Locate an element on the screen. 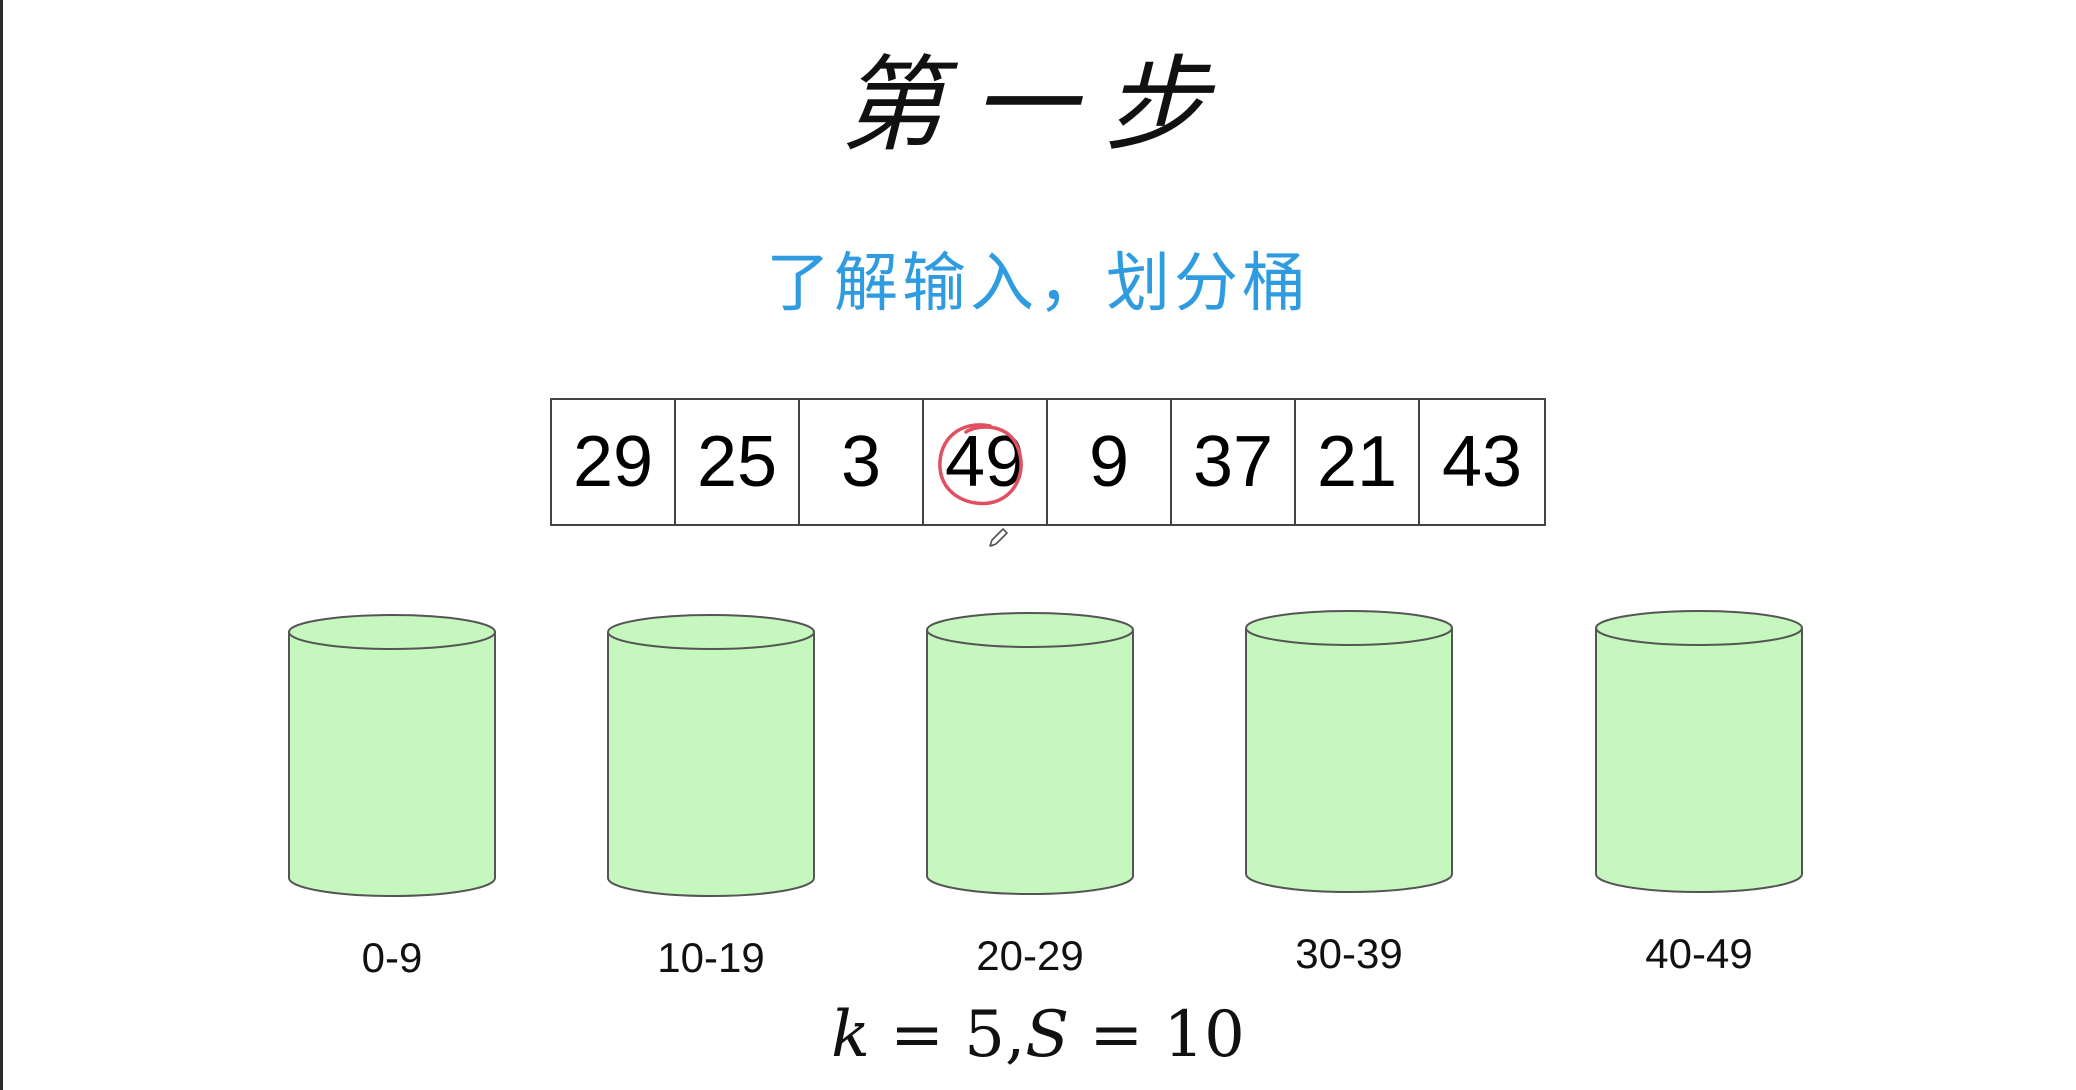  bucket-label: 30-39 is located at coordinates (1349, 953).